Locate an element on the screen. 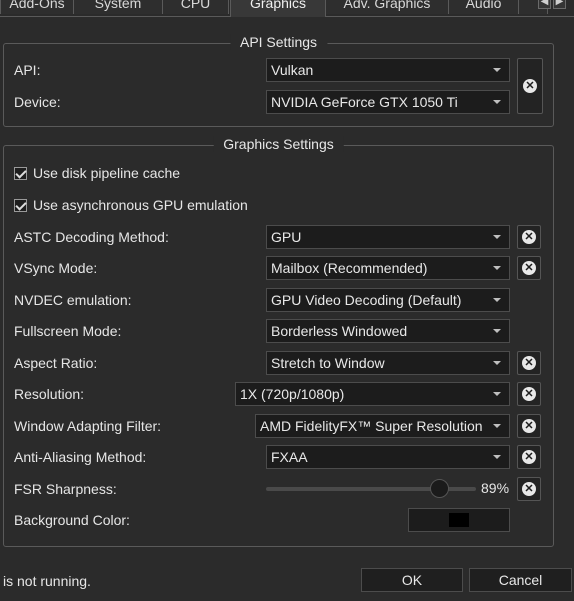 The image size is (574, 601). tab-label: Audio is located at coordinates (483, 5).